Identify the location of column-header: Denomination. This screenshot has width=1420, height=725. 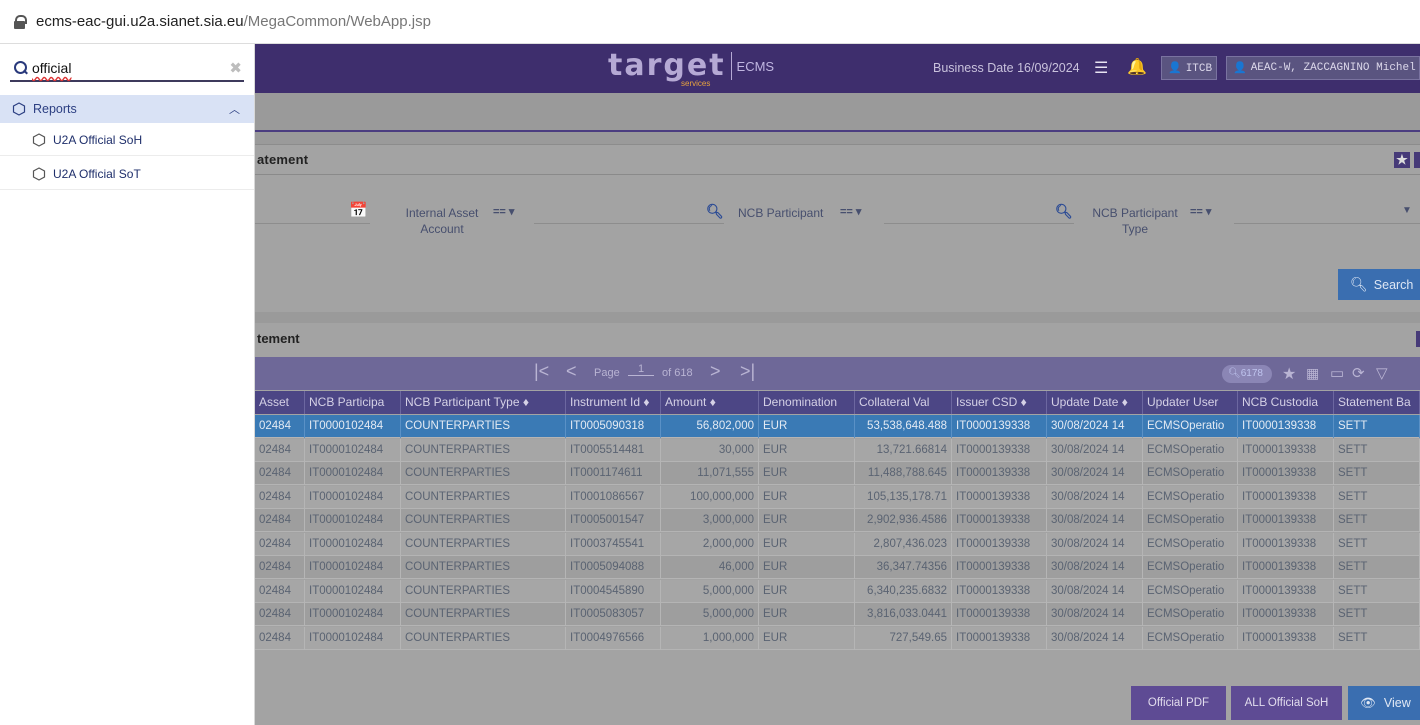
(807, 402).